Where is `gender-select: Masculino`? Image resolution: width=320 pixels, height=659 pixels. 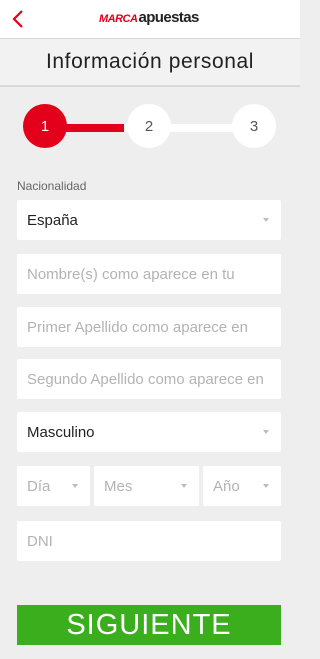
gender-select: Masculino is located at coordinates (149, 432).